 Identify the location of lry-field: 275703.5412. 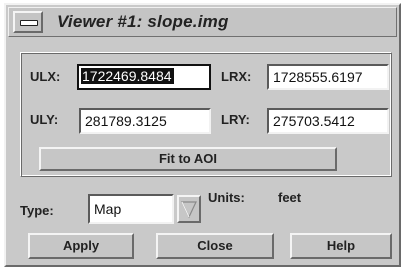
(328, 121).